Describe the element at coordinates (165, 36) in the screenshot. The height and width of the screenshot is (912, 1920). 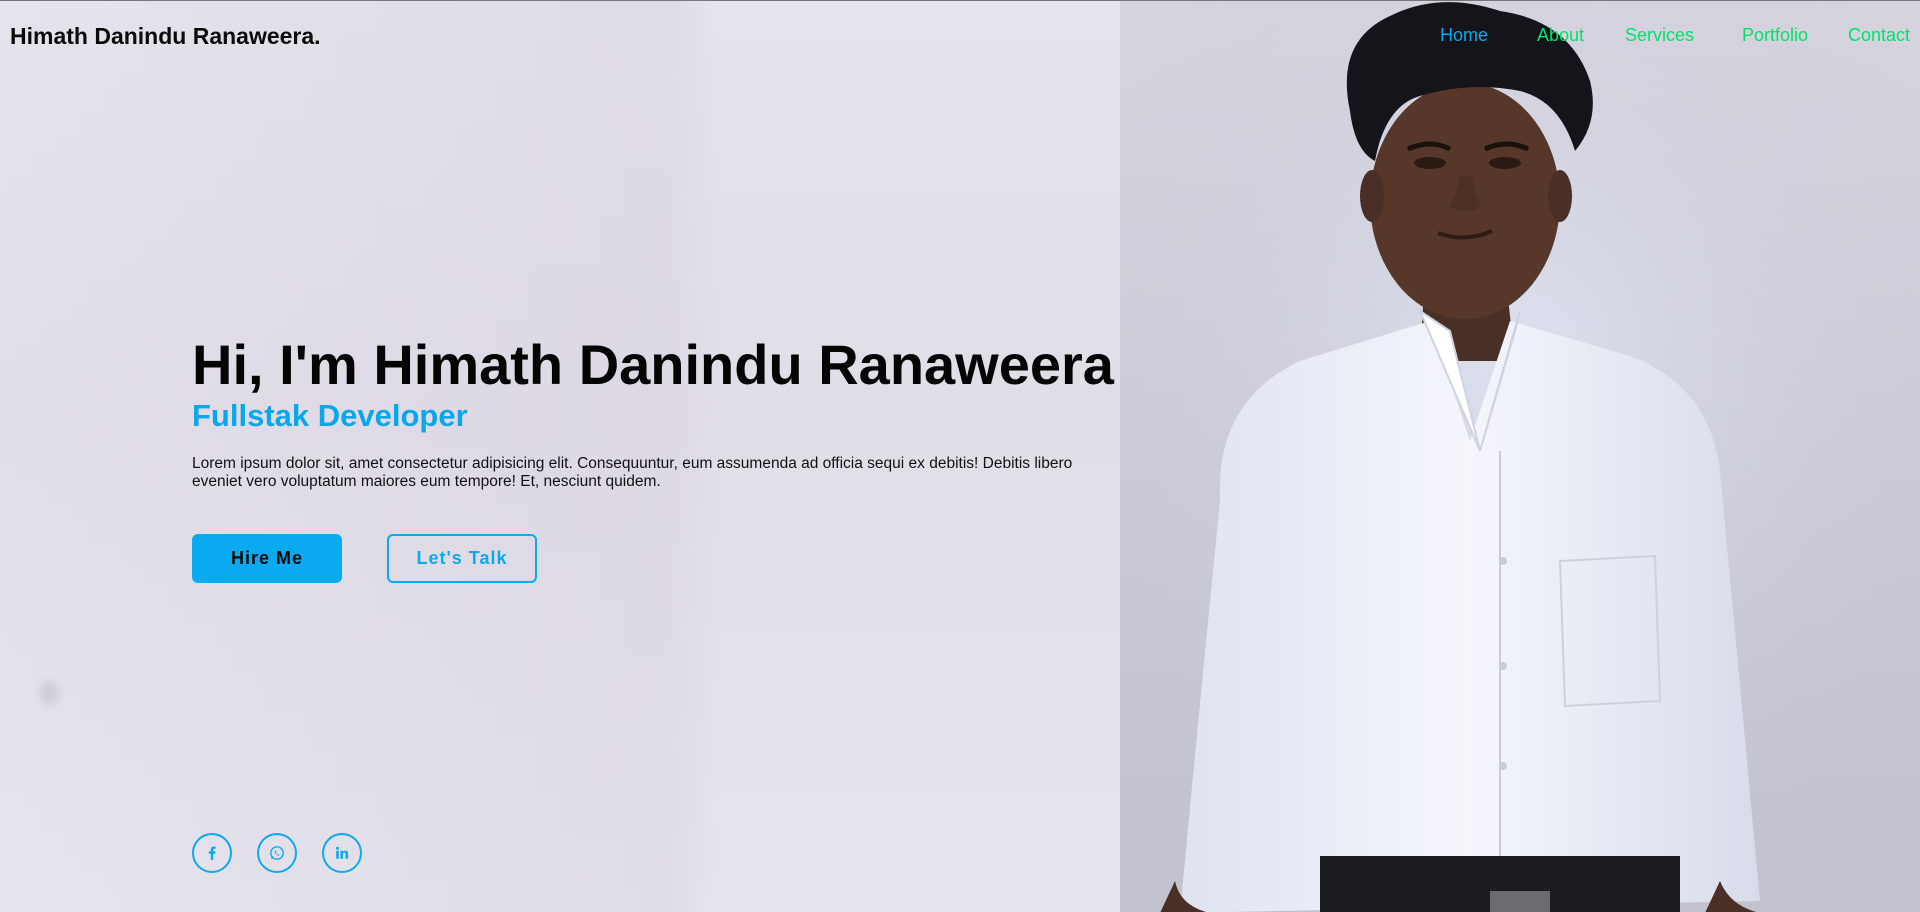
I see `site-logo: Himath Danindu Ranaweera.` at that location.